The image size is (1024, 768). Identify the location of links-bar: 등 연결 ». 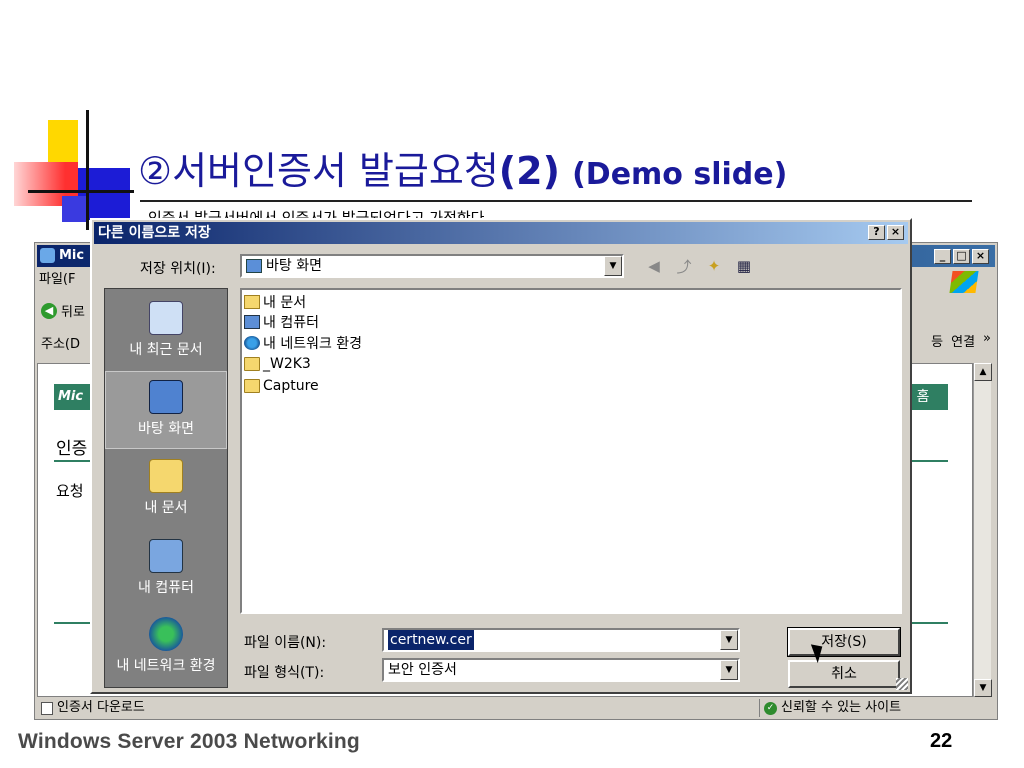
(961, 340).